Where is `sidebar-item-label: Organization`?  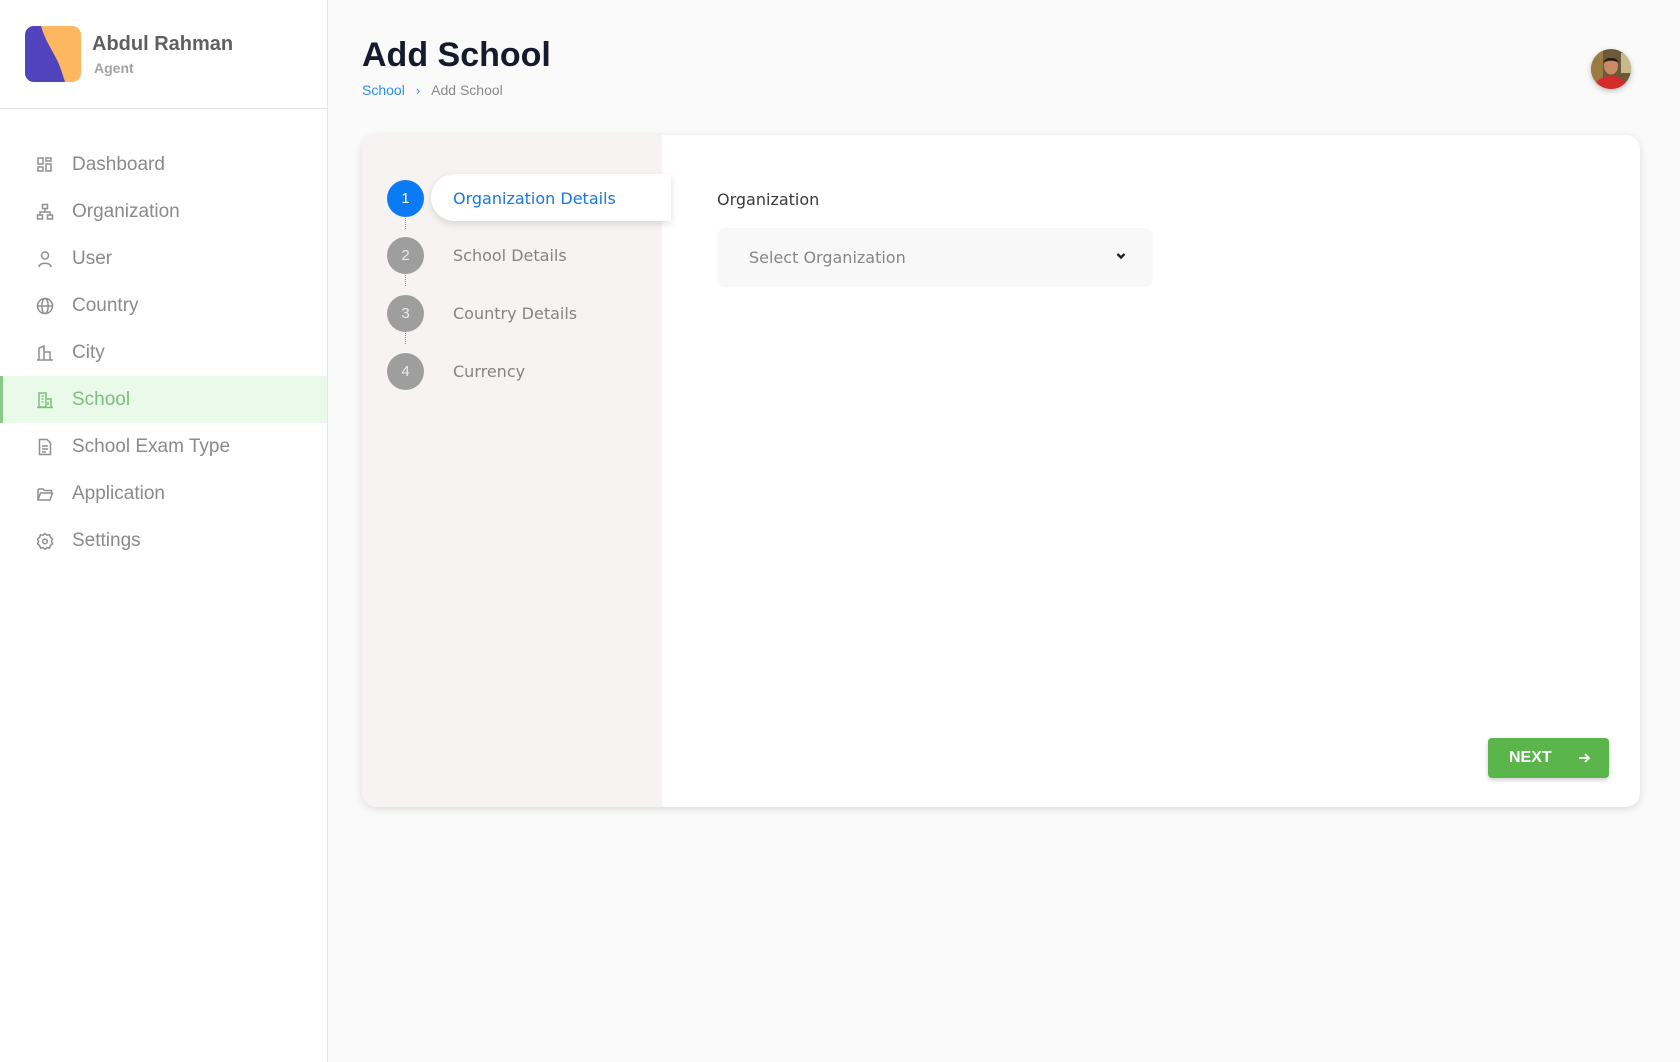
sidebar-item-label: Organization is located at coordinates (126, 211).